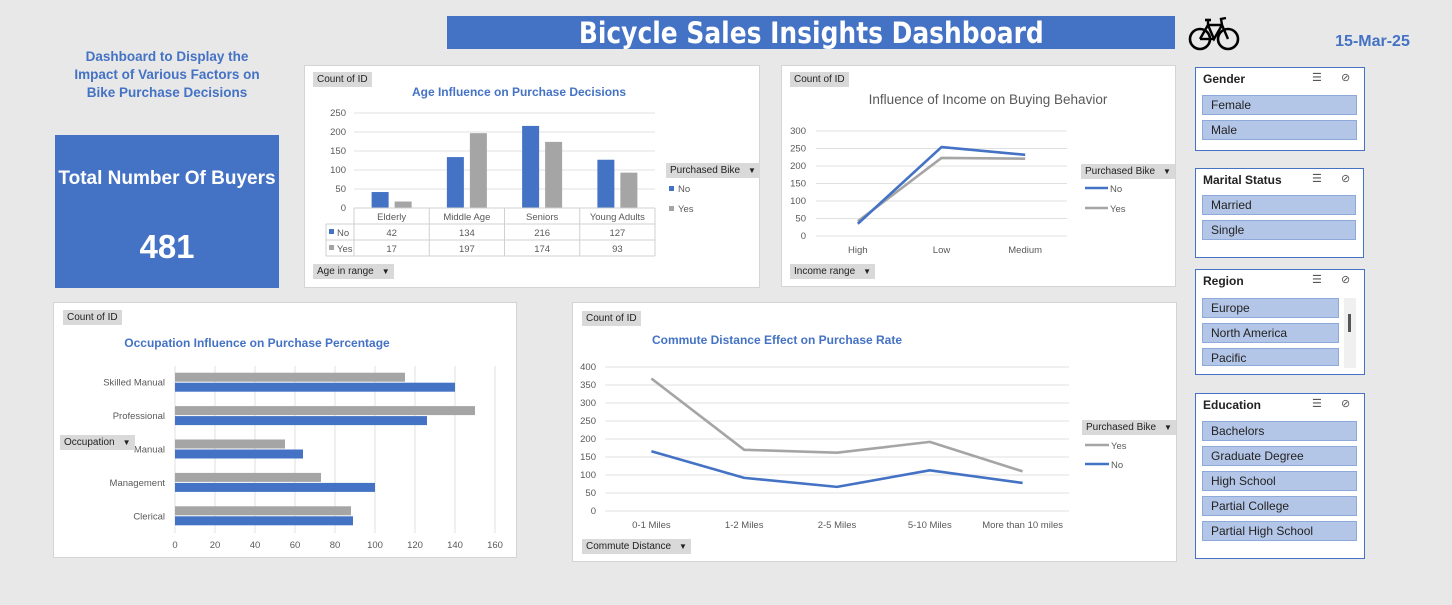 The height and width of the screenshot is (605, 1452). I want to click on category-label: Manual, so click(149, 450).